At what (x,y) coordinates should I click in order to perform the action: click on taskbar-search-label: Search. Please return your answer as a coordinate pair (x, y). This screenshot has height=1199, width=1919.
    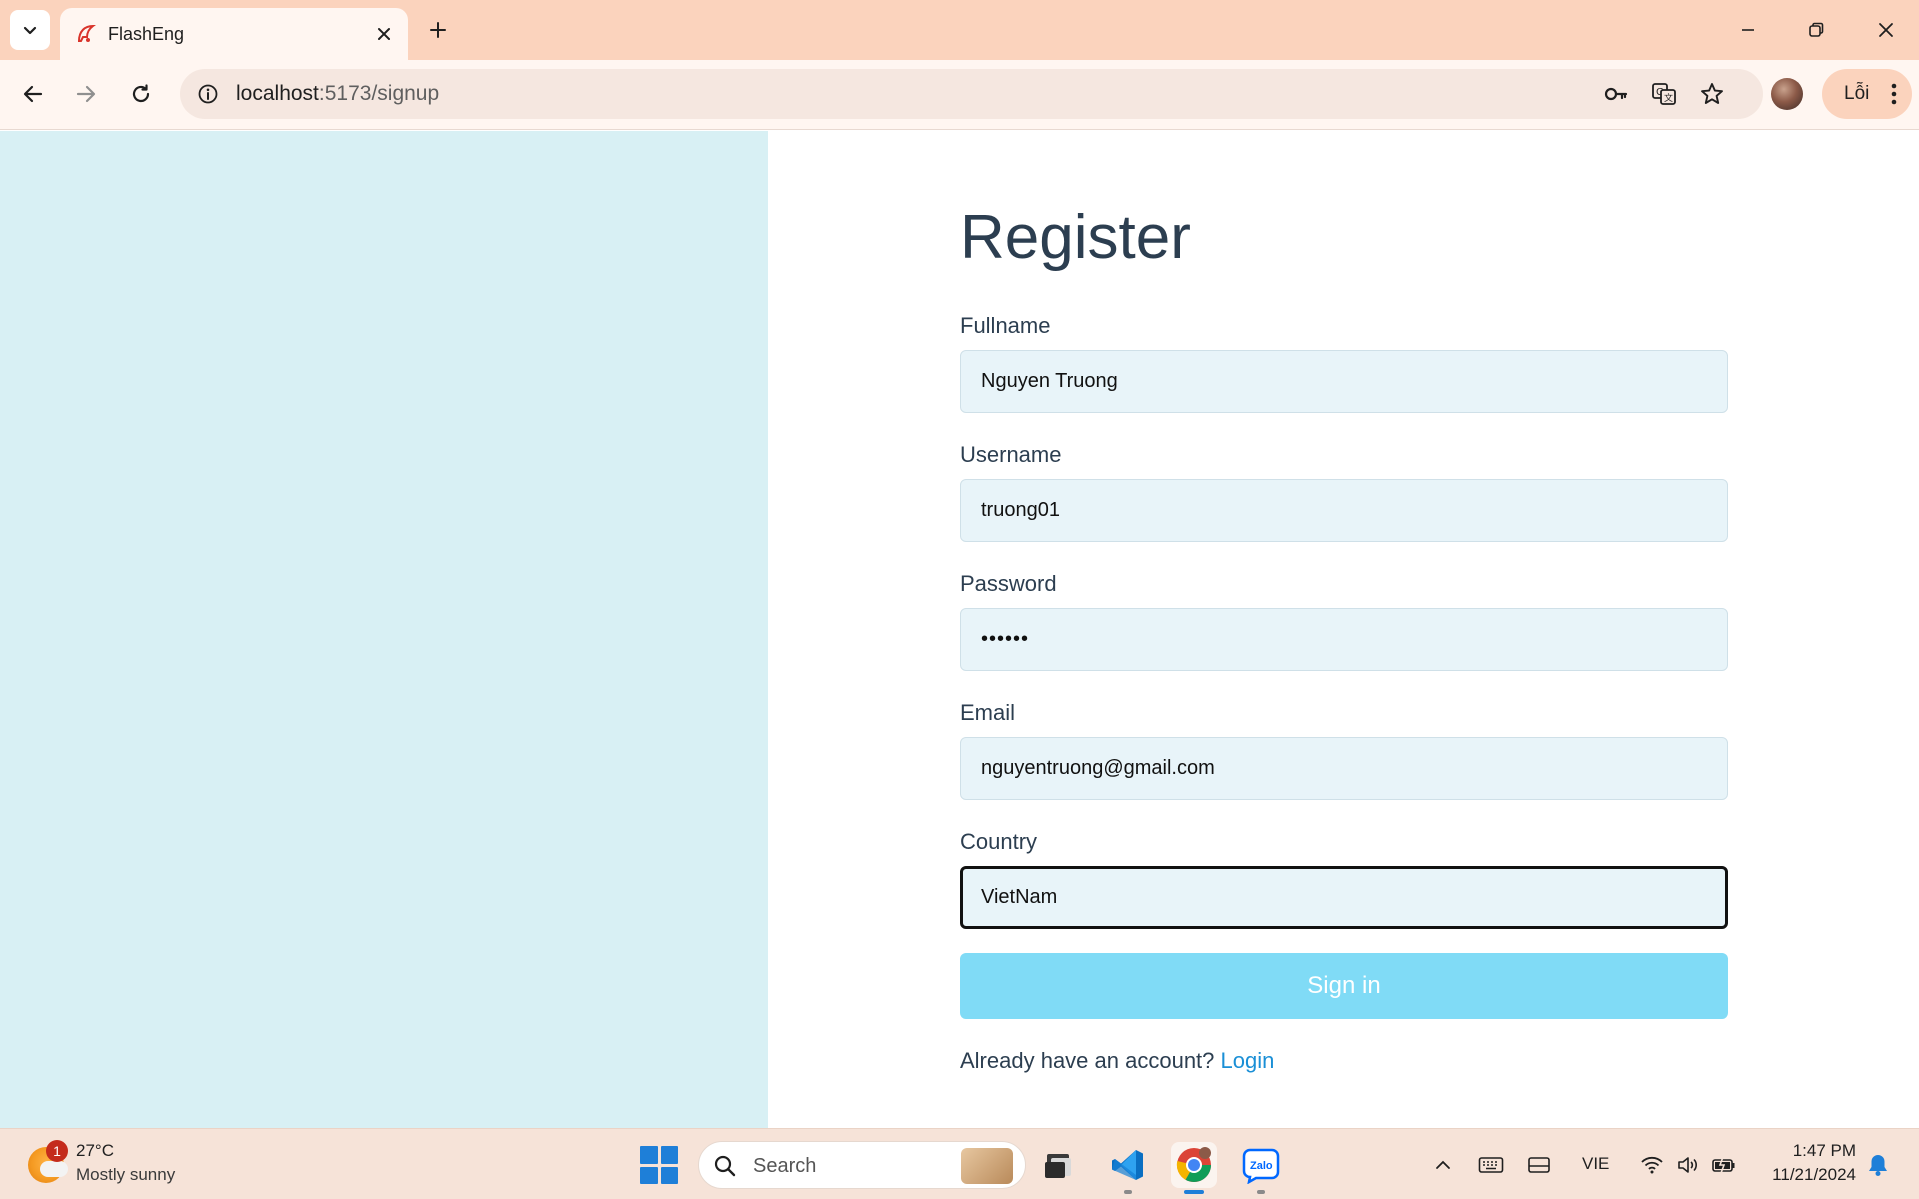
    Looking at the image, I should click on (785, 1166).